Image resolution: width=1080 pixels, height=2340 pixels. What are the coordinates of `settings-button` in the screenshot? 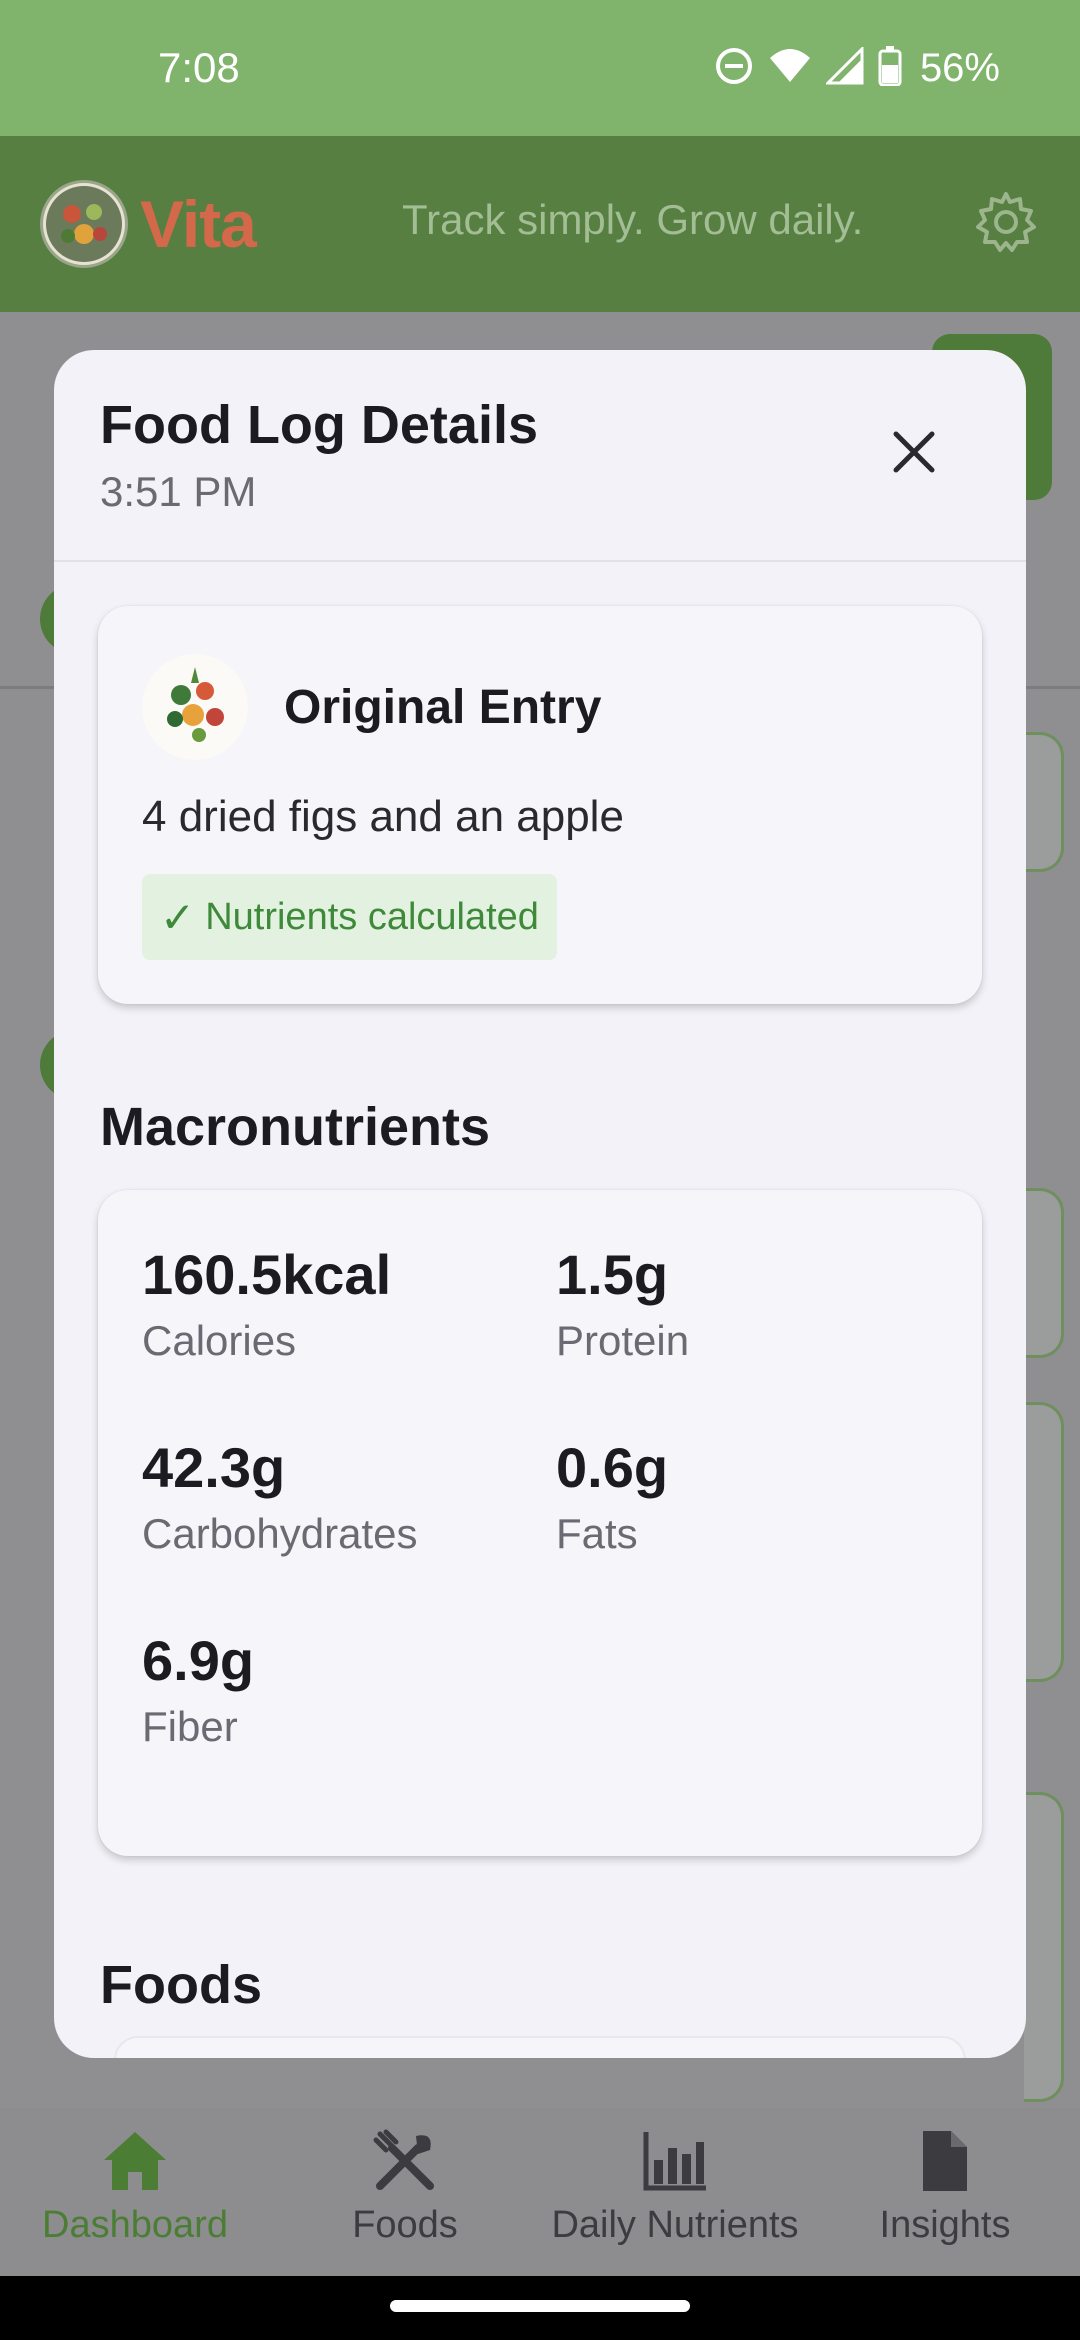 It's located at (1006, 224).